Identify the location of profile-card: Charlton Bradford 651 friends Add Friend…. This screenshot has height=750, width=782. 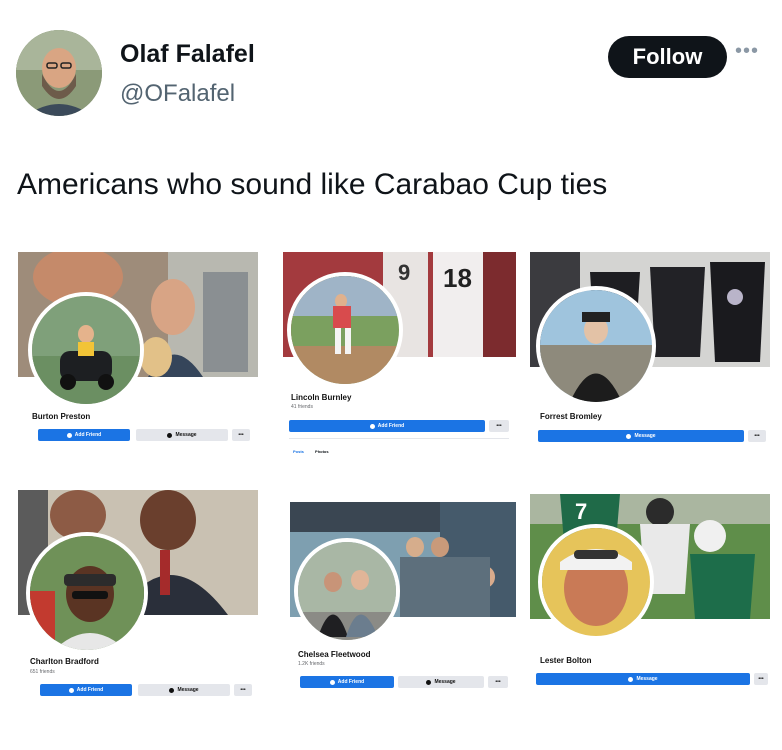
(138, 595).